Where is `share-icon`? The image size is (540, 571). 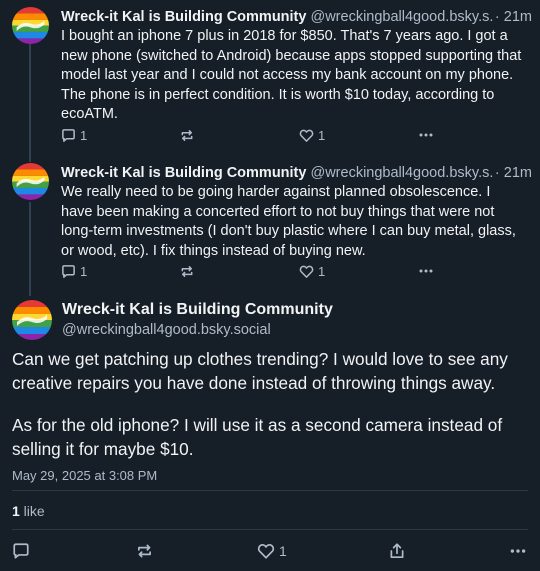
share-icon is located at coordinates (397, 551).